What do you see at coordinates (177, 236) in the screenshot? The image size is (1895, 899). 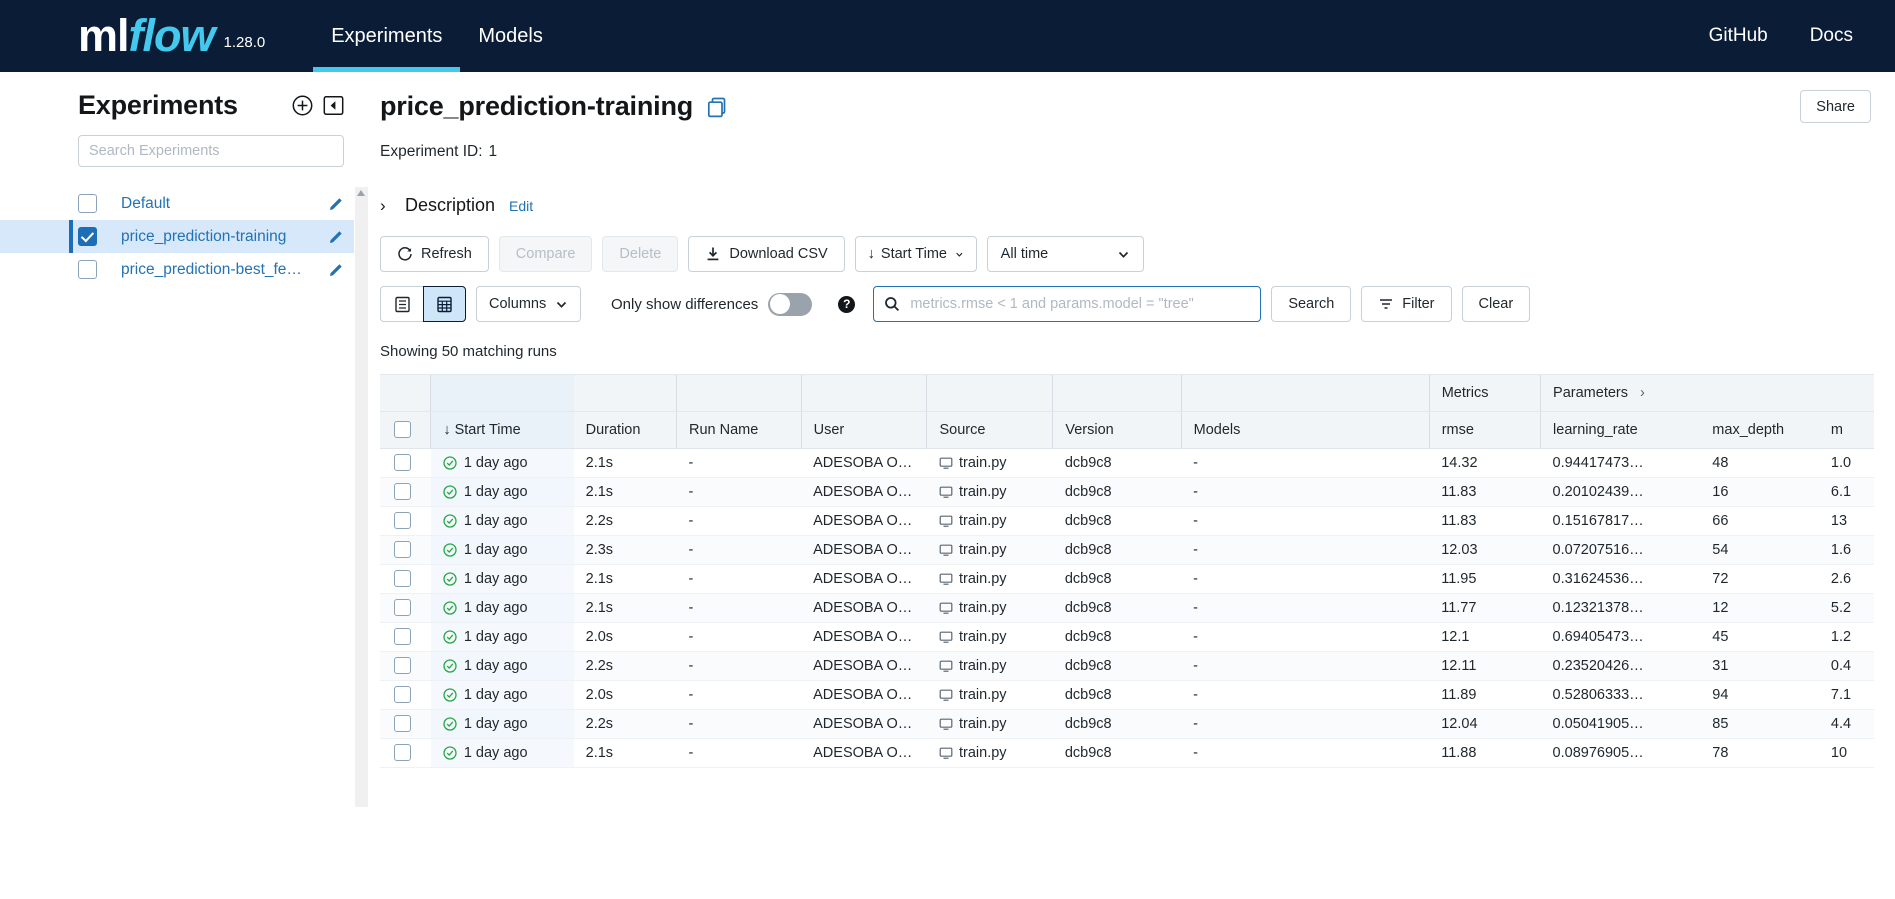 I see `sidebar-item-price-prediction-training: price_prediction-training` at bounding box center [177, 236].